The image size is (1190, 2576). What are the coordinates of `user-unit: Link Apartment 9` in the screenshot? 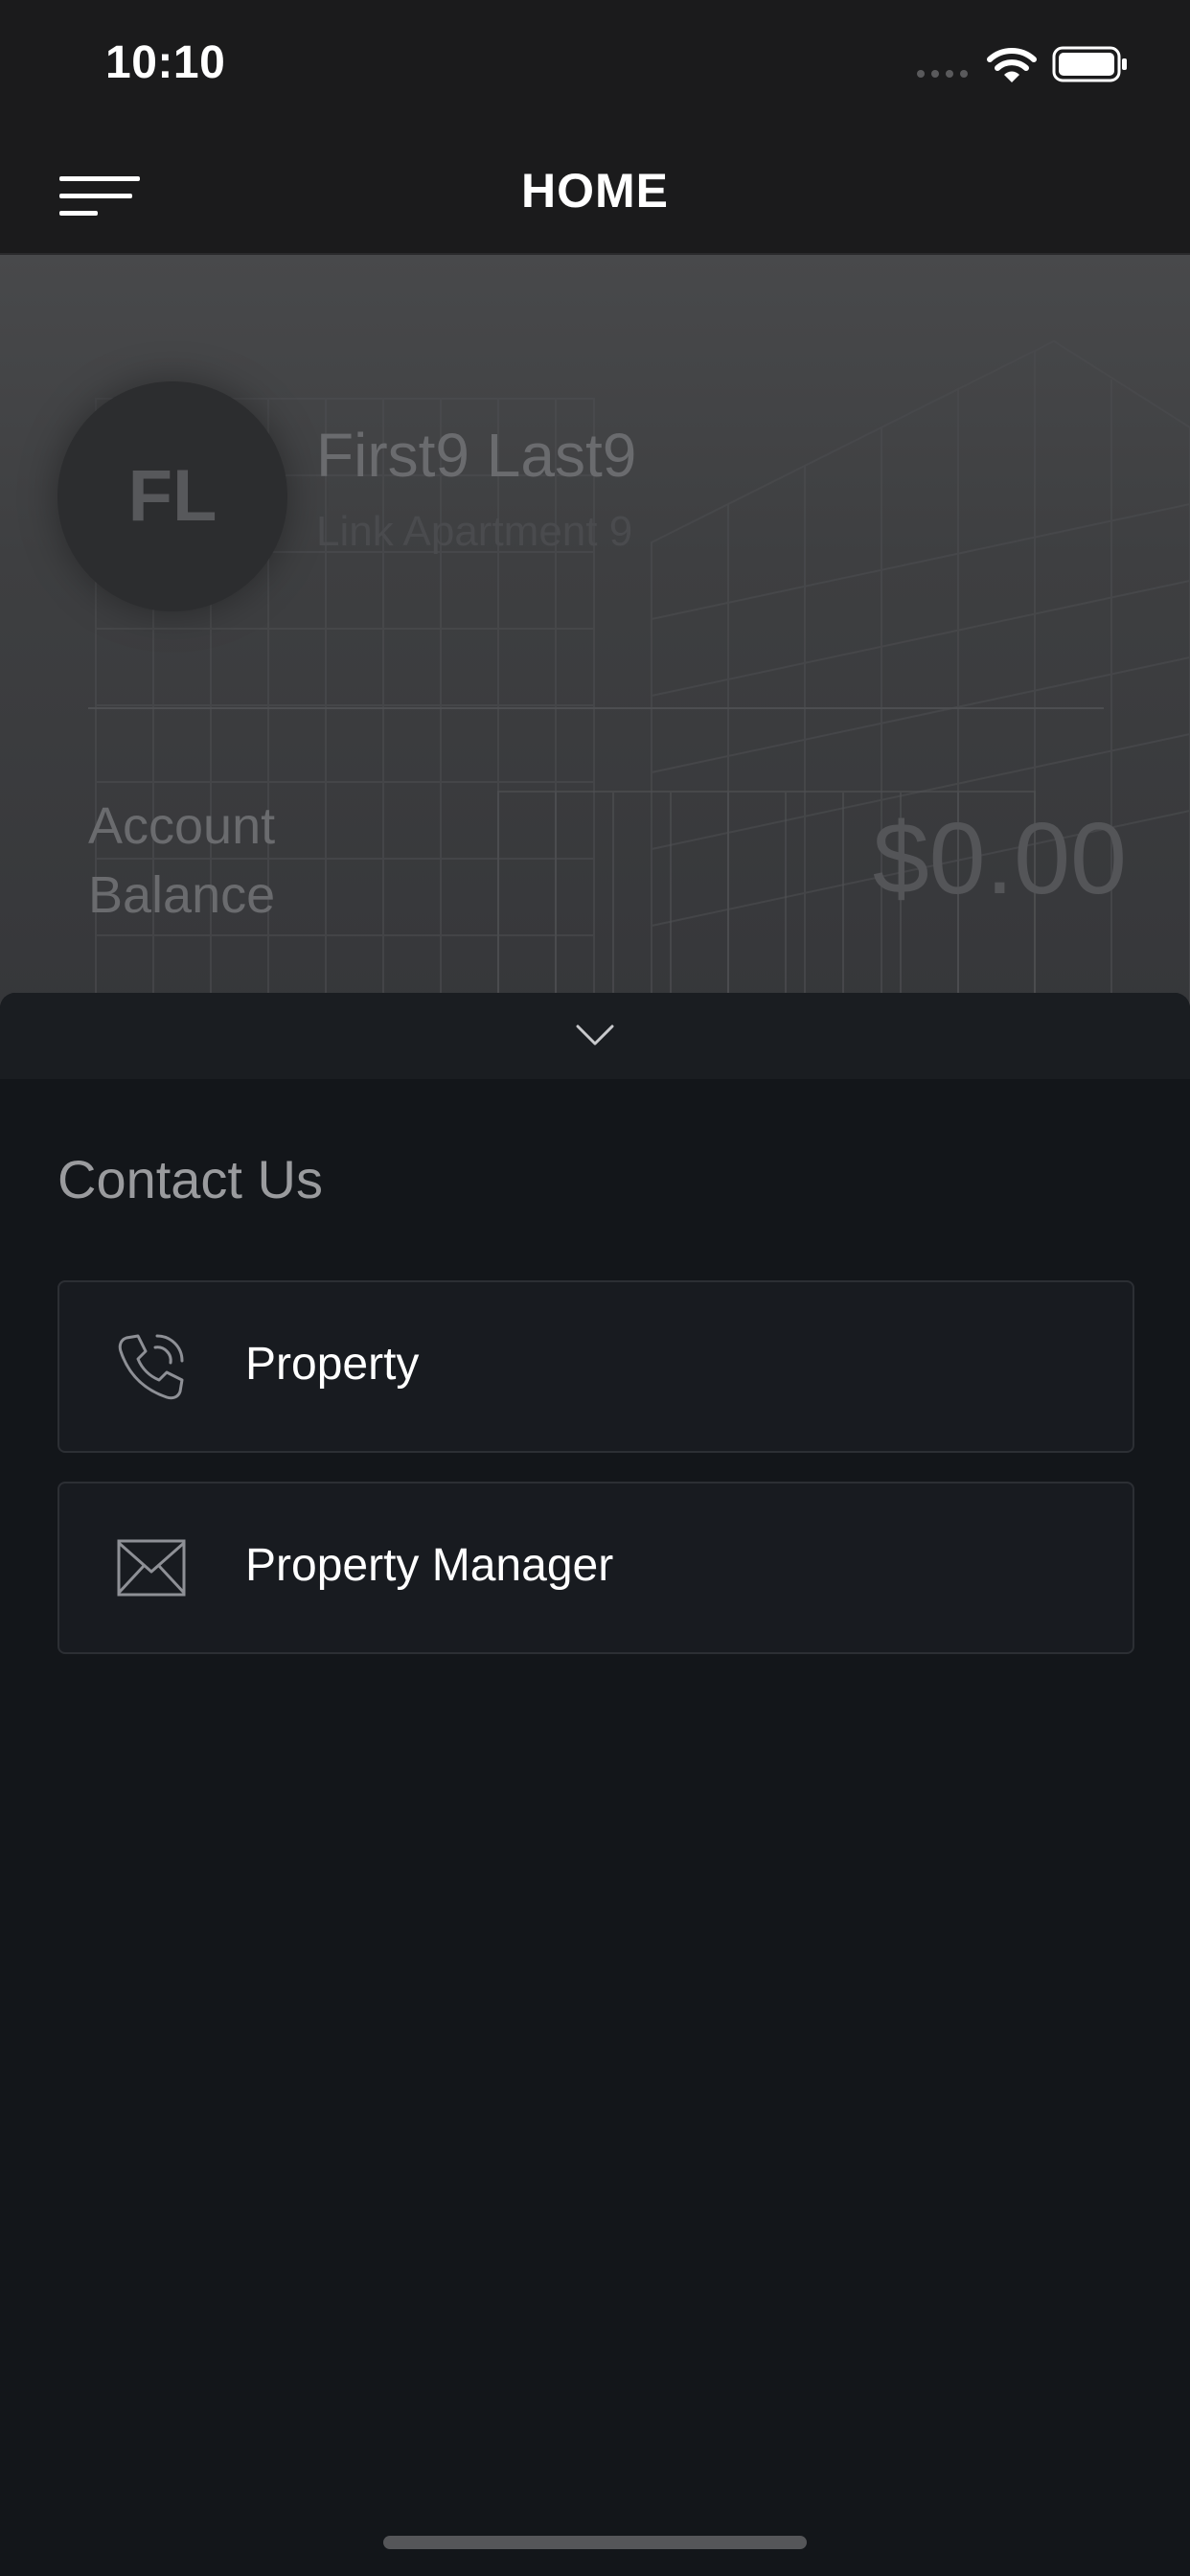 It's located at (475, 531).